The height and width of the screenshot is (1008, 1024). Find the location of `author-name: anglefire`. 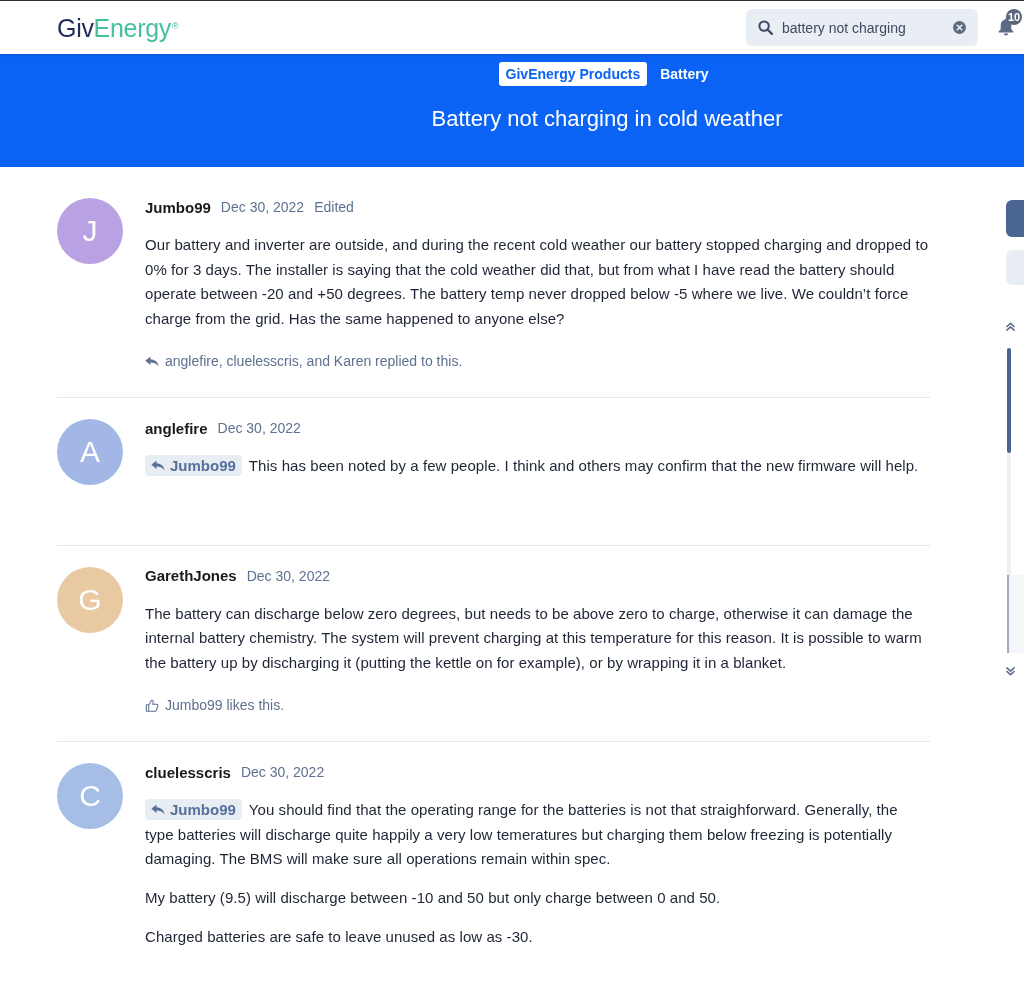

author-name: anglefire is located at coordinates (176, 428).